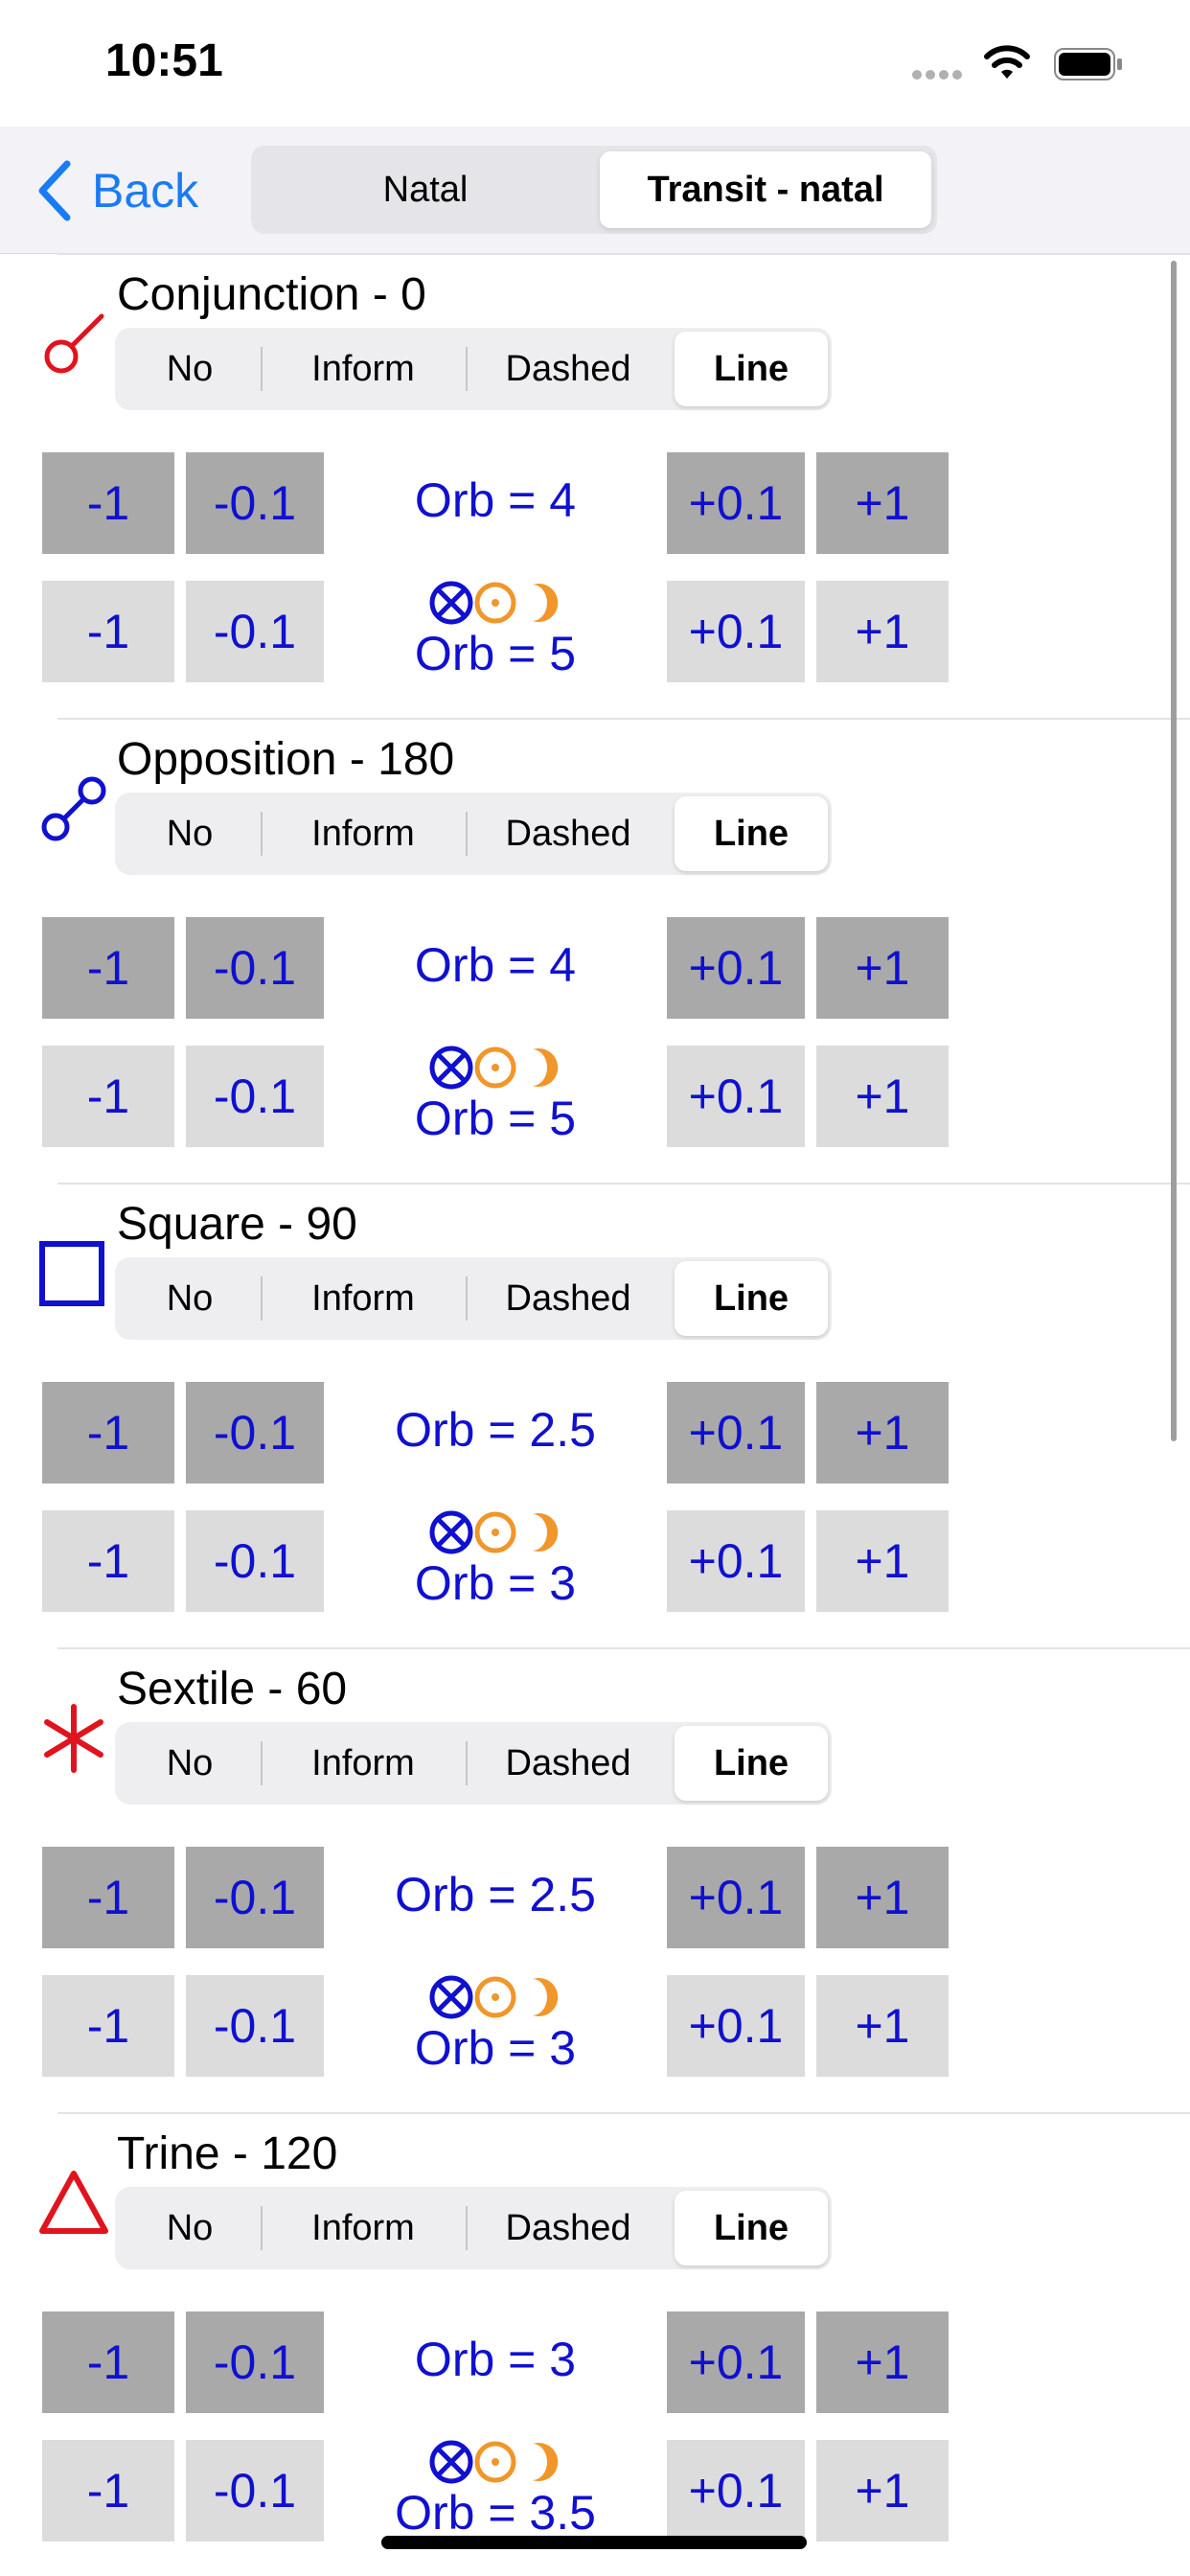 The image size is (1190, 2576). I want to click on square-icon, so click(74, 1273).